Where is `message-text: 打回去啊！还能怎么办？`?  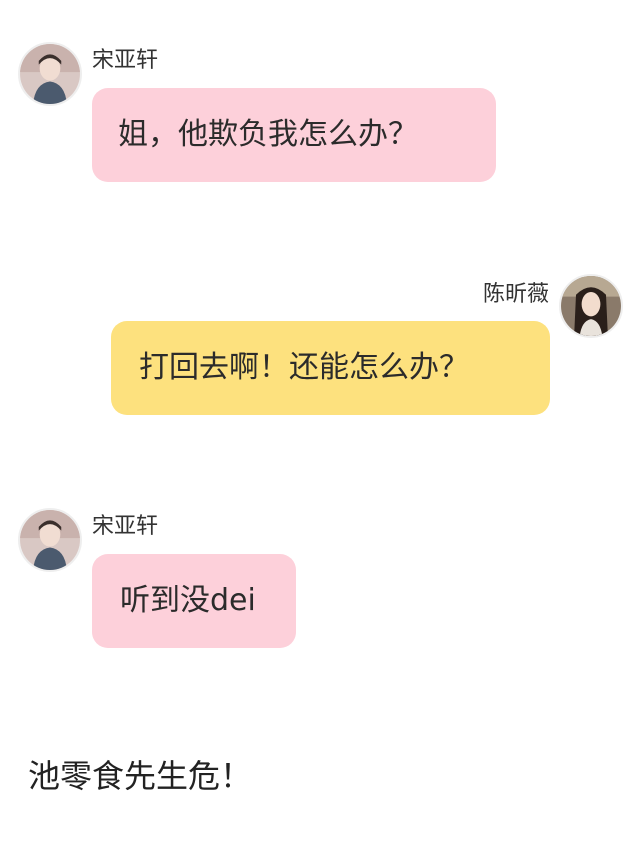
message-text: 打回去啊！还能怎么办？ is located at coordinates (304, 367).